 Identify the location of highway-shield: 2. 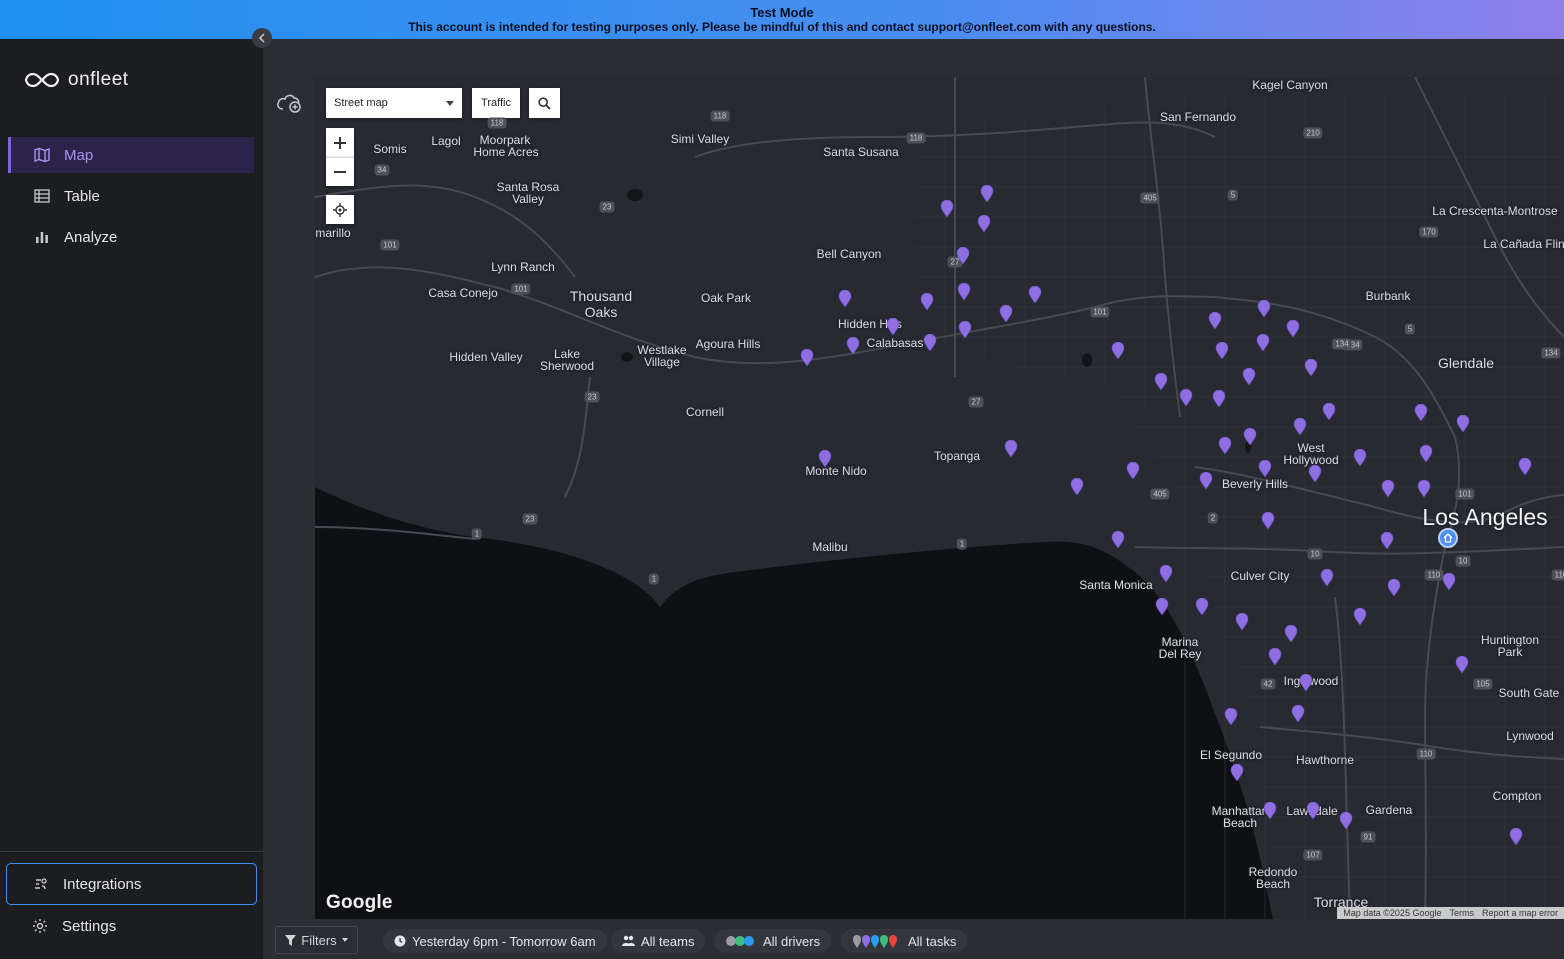
(1213, 518).